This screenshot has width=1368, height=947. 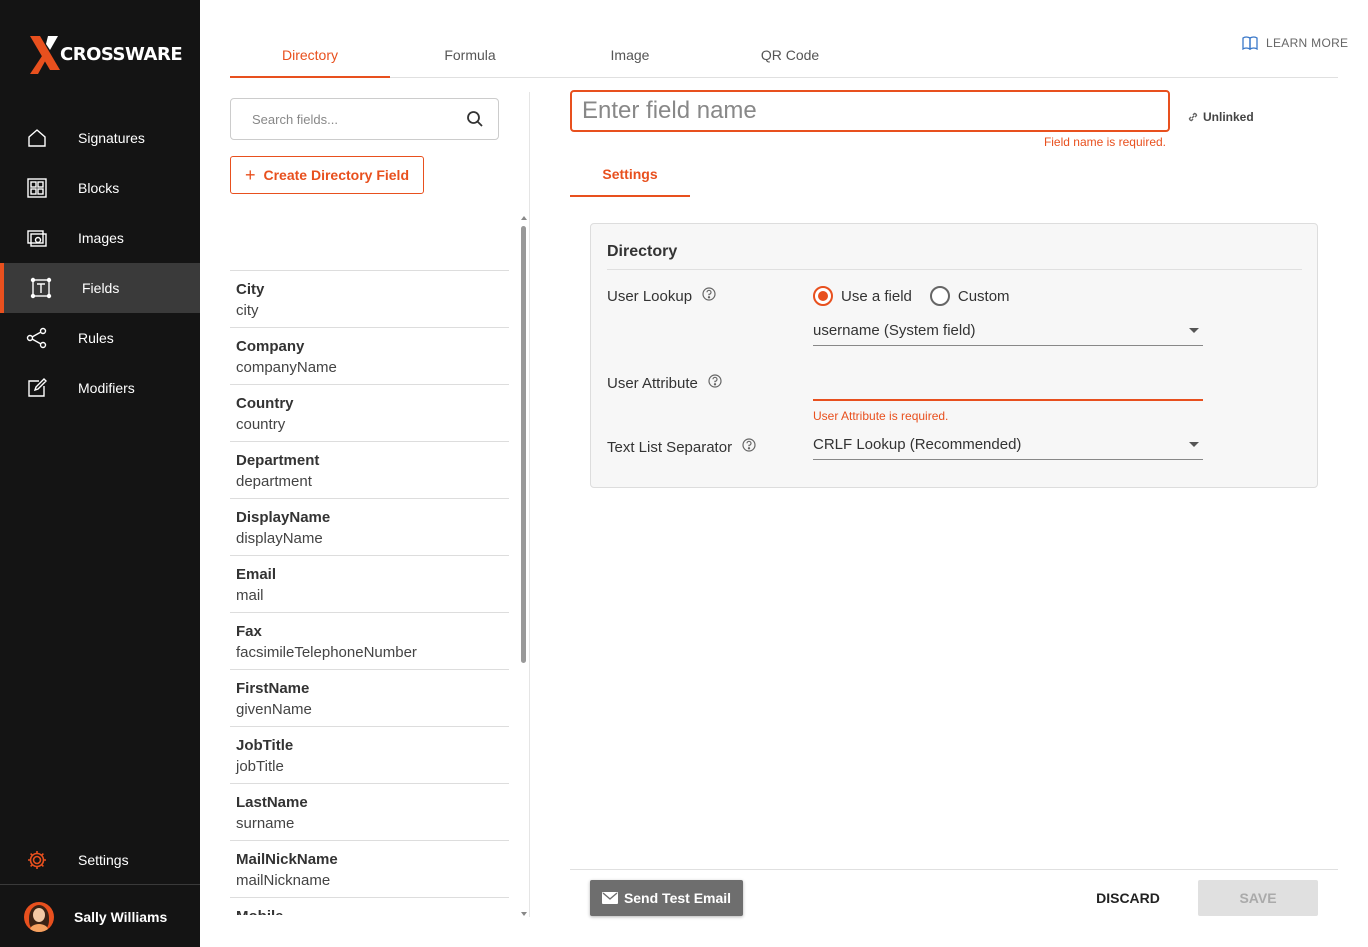 I want to click on link-icon, so click(x=1193, y=117).